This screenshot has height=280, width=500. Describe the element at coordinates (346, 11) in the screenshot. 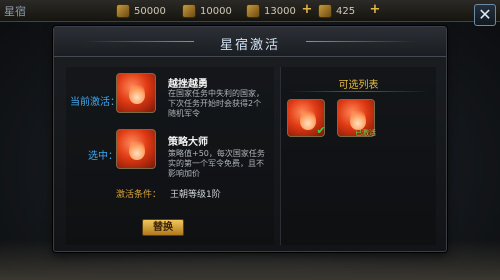

I see `resource-value: 425` at that location.